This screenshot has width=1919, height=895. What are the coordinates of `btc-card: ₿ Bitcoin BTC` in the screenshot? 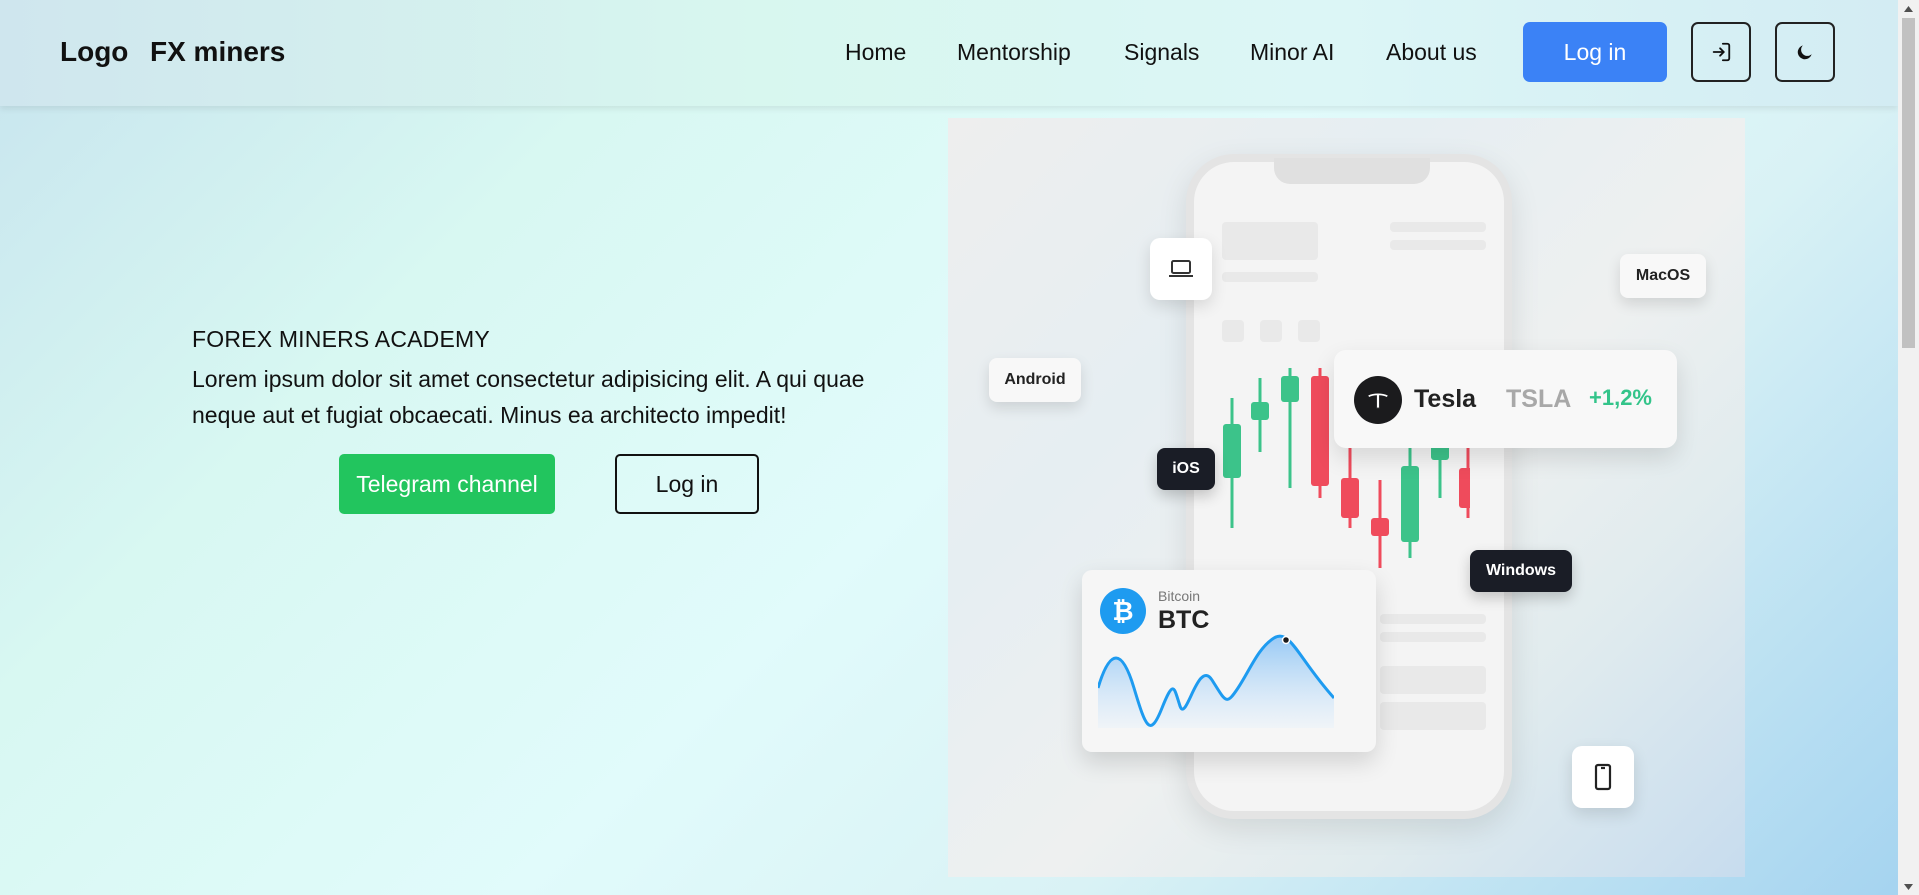 It's located at (1229, 661).